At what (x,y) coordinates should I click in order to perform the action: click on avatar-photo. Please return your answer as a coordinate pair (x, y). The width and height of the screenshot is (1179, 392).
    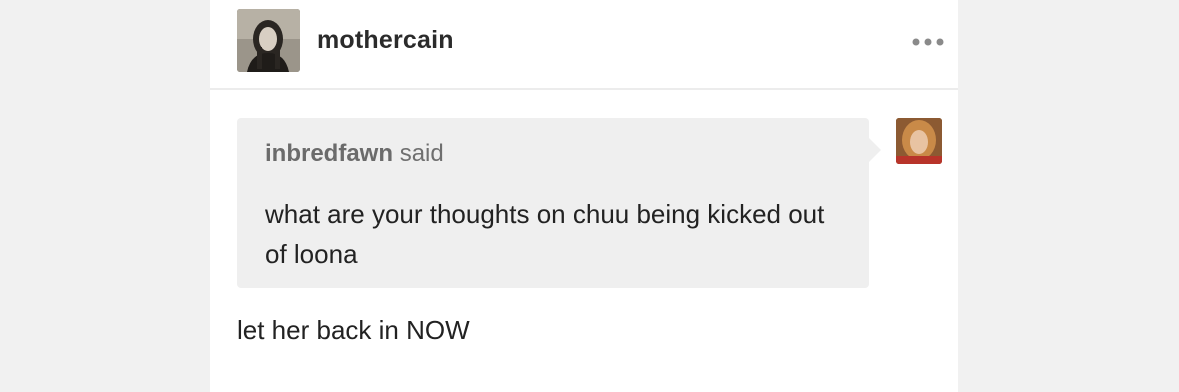
    Looking at the image, I should click on (268, 40).